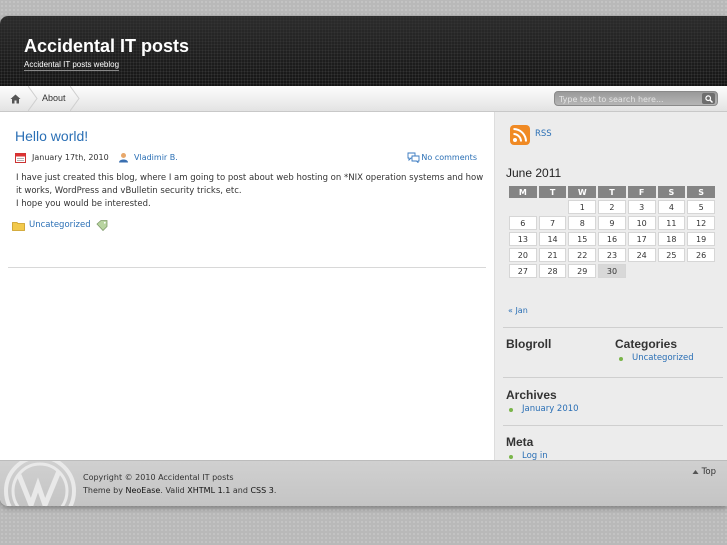 The height and width of the screenshot is (545, 727). Describe the element at coordinates (671, 207) in the screenshot. I see `calendar-day: 4` at that location.